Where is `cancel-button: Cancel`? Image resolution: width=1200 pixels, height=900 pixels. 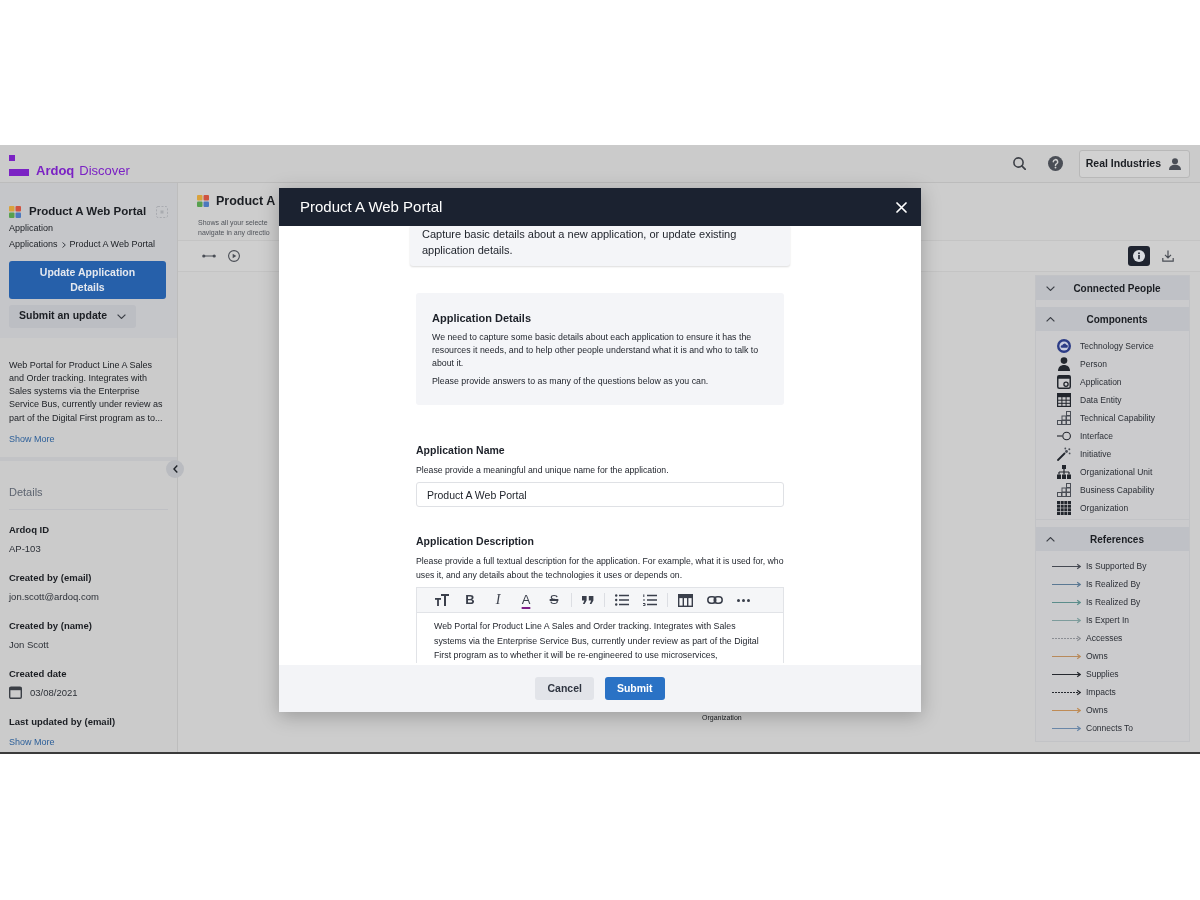
cancel-button: Cancel is located at coordinates (564, 688).